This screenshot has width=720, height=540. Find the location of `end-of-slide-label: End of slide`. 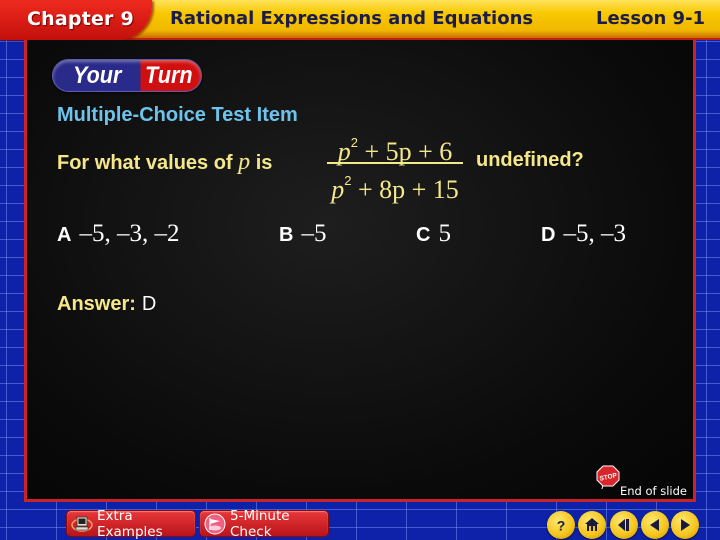

end-of-slide-label: End of slide is located at coordinates (654, 491).